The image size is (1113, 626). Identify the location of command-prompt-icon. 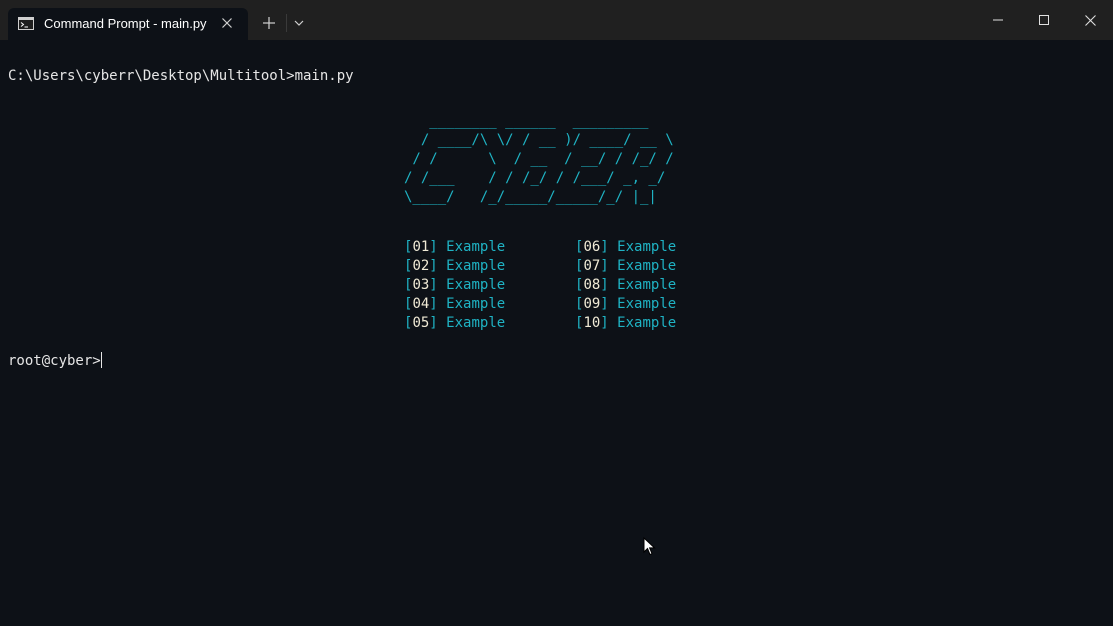
(26, 23).